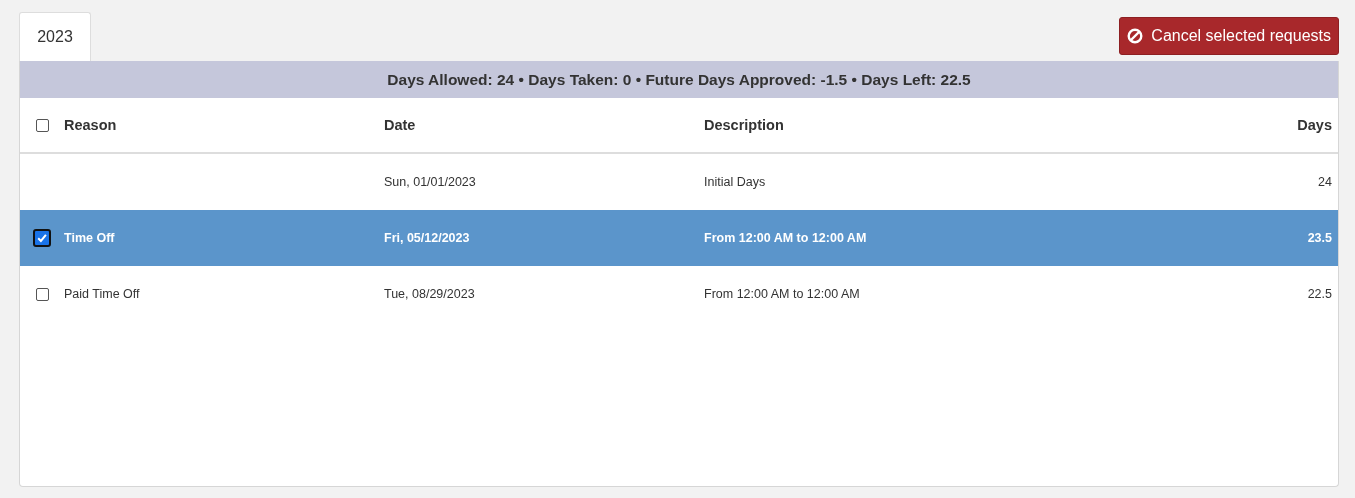 Image resolution: width=1355 pixels, height=498 pixels. Describe the element at coordinates (1319, 238) in the screenshot. I see `table-cell: 23.5` at that location.